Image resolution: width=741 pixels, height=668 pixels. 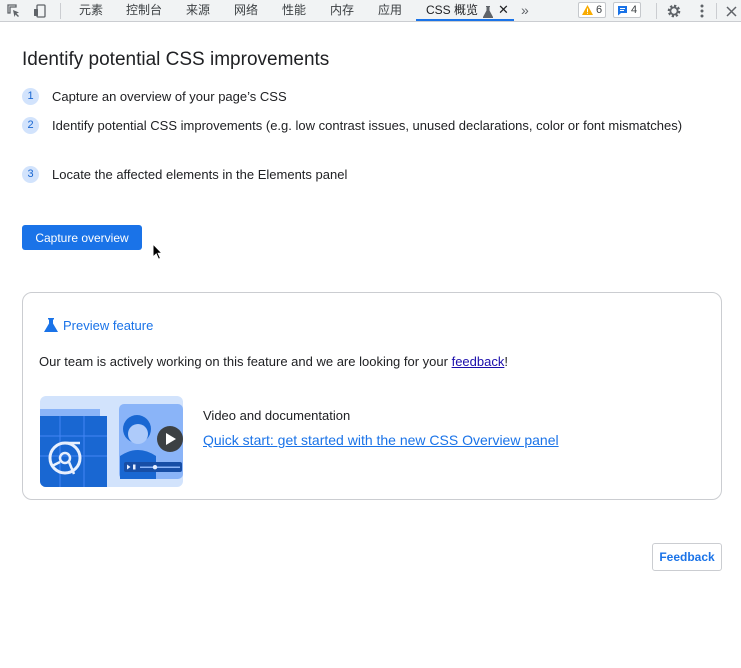 What do you see at coordinates (702, 11) in the screenshot?
I see `kebab-menu-icon` at bounding box center [702, 11].